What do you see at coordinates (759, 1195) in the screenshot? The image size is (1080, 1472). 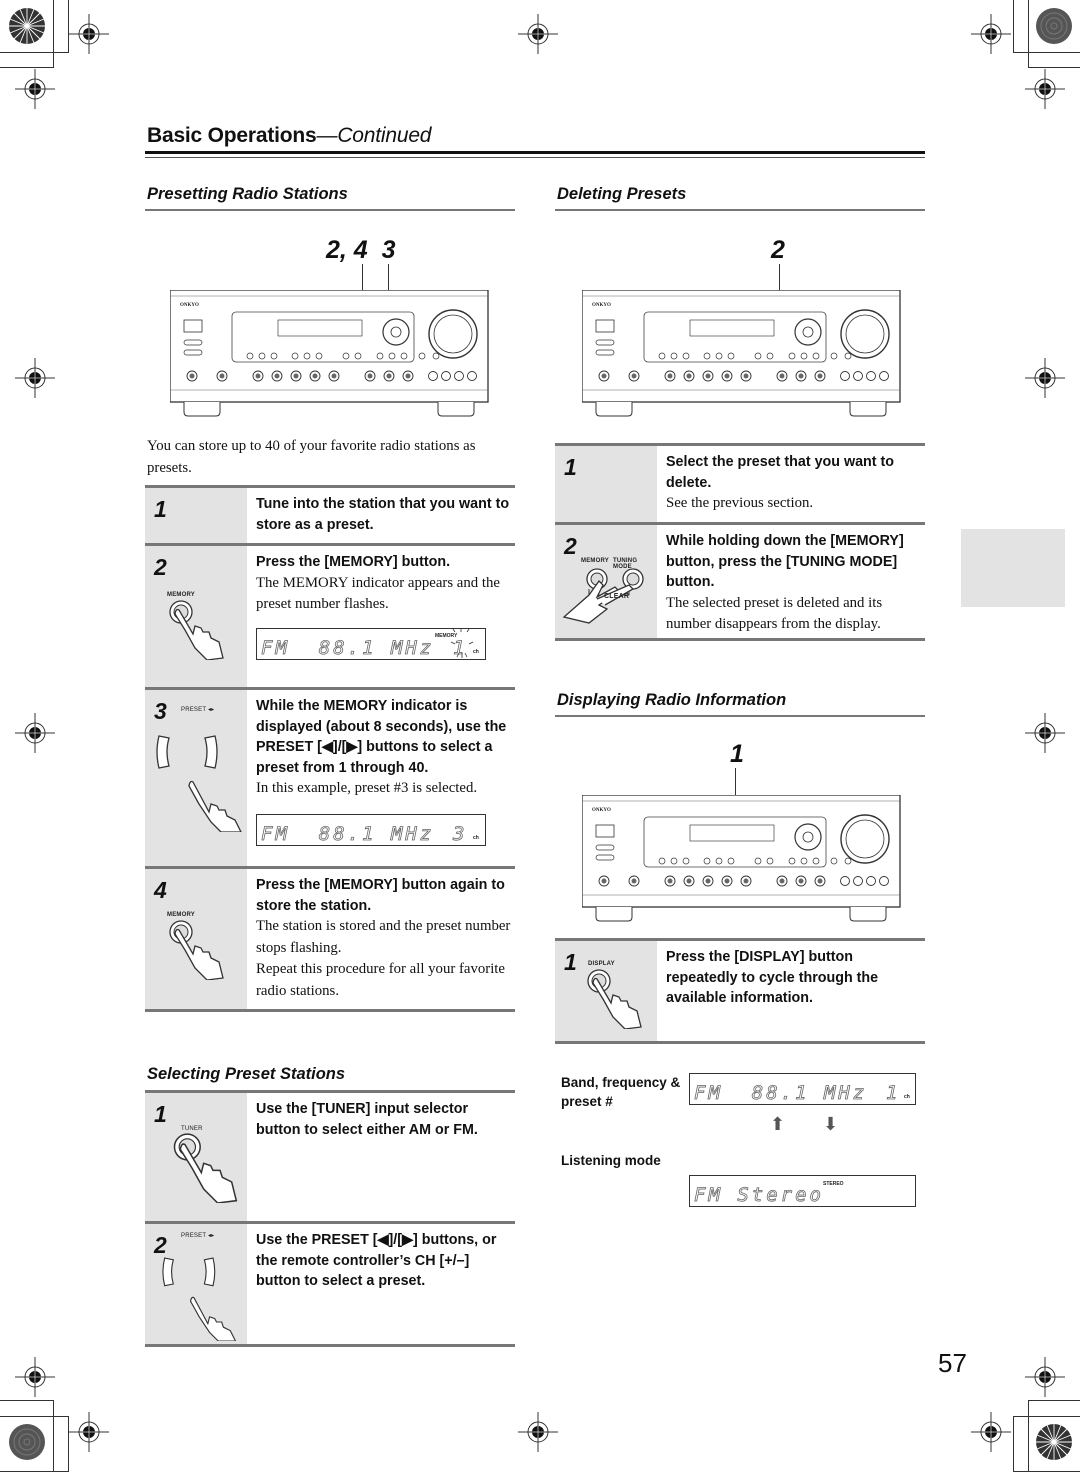 I see `lcd-text: FM Stereo` at bounding box center [759, 1195].